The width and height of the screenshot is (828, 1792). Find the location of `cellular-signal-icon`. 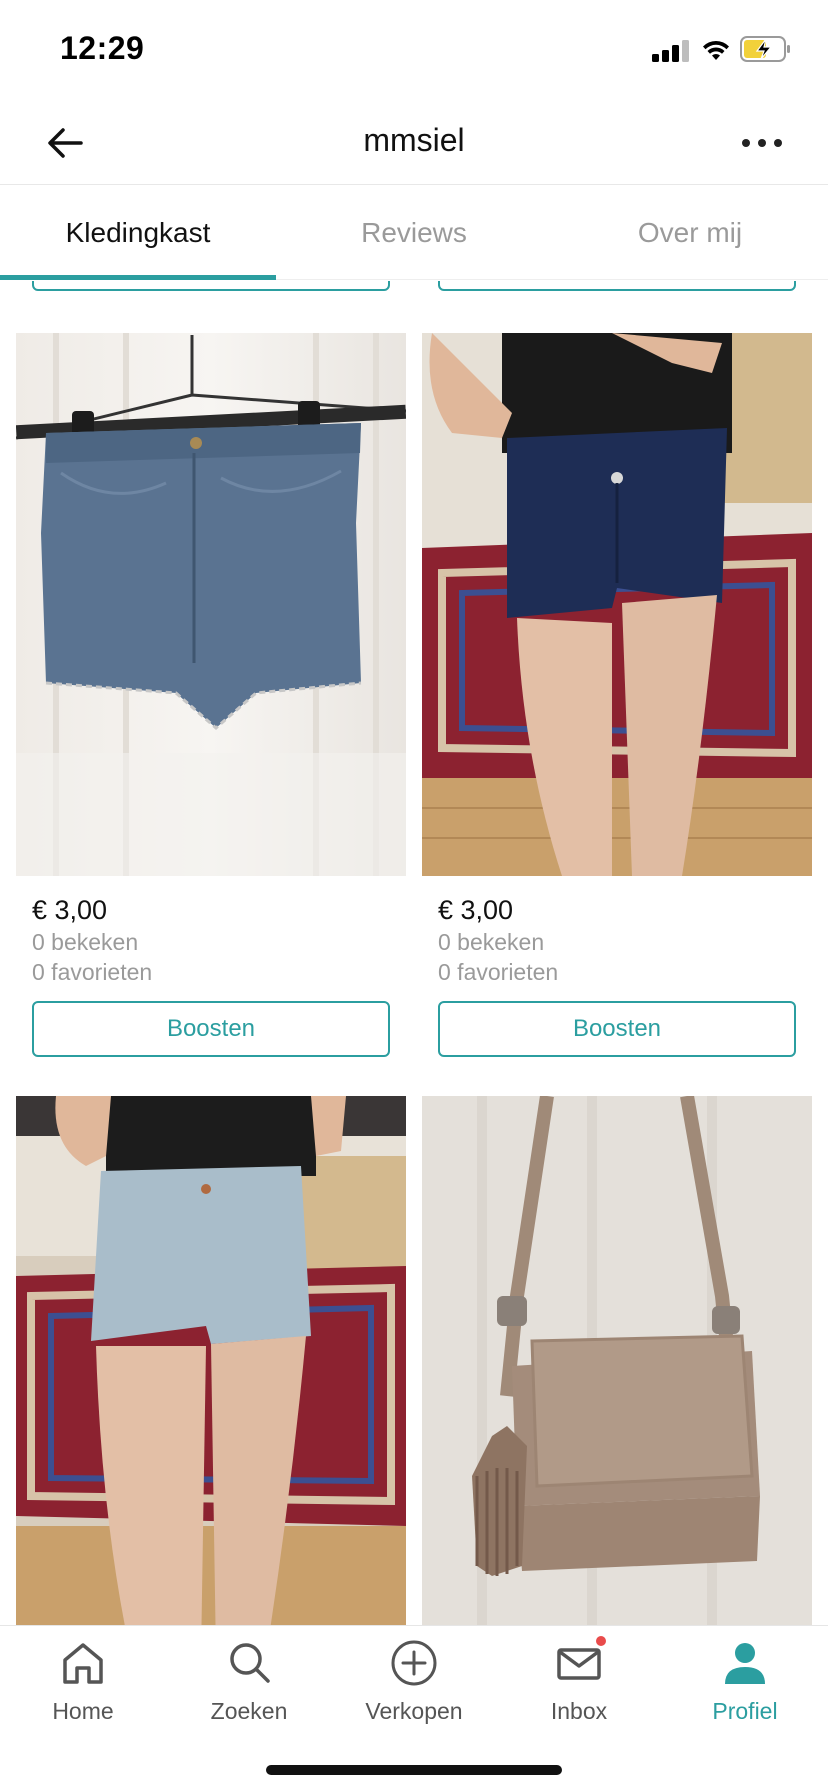

cellular-signal-icon is located at coordinates (671, 51).